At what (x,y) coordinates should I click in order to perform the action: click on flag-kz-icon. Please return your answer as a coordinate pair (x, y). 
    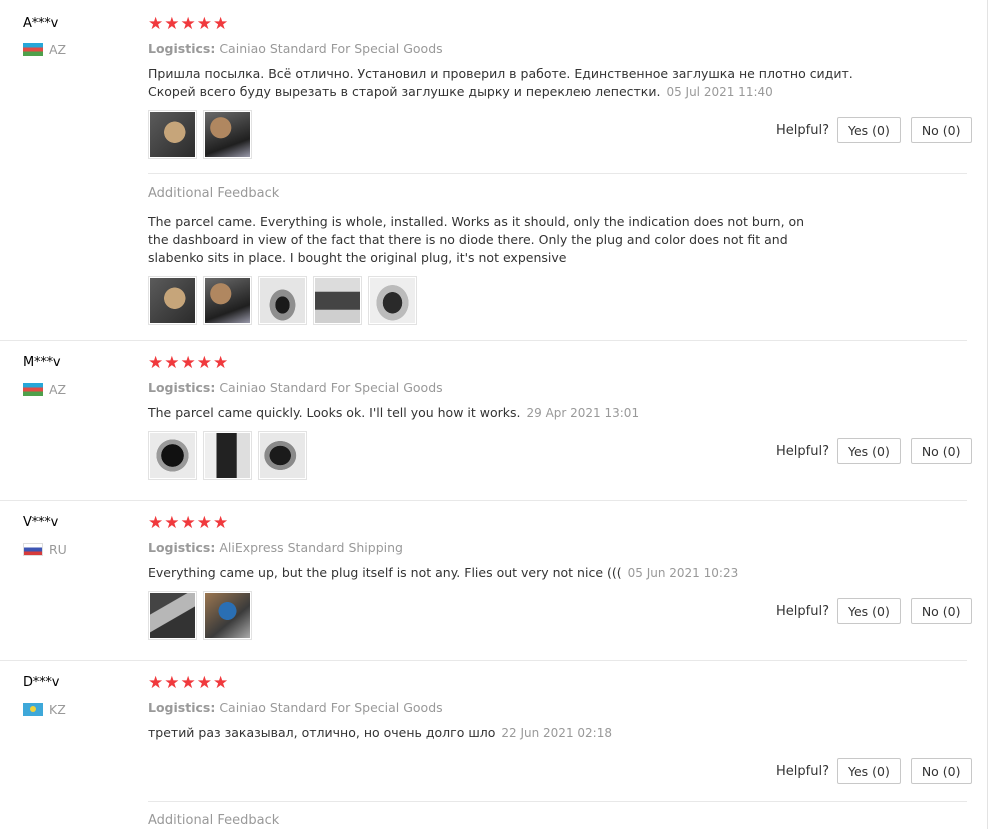
    Looking at the image, I should click on (33, 709).